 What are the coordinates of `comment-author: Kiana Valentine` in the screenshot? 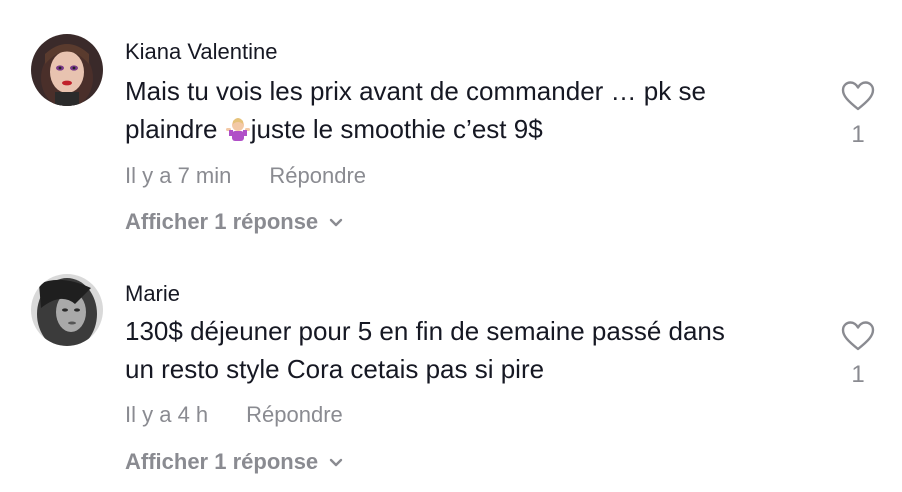 It's located at (201, 52).